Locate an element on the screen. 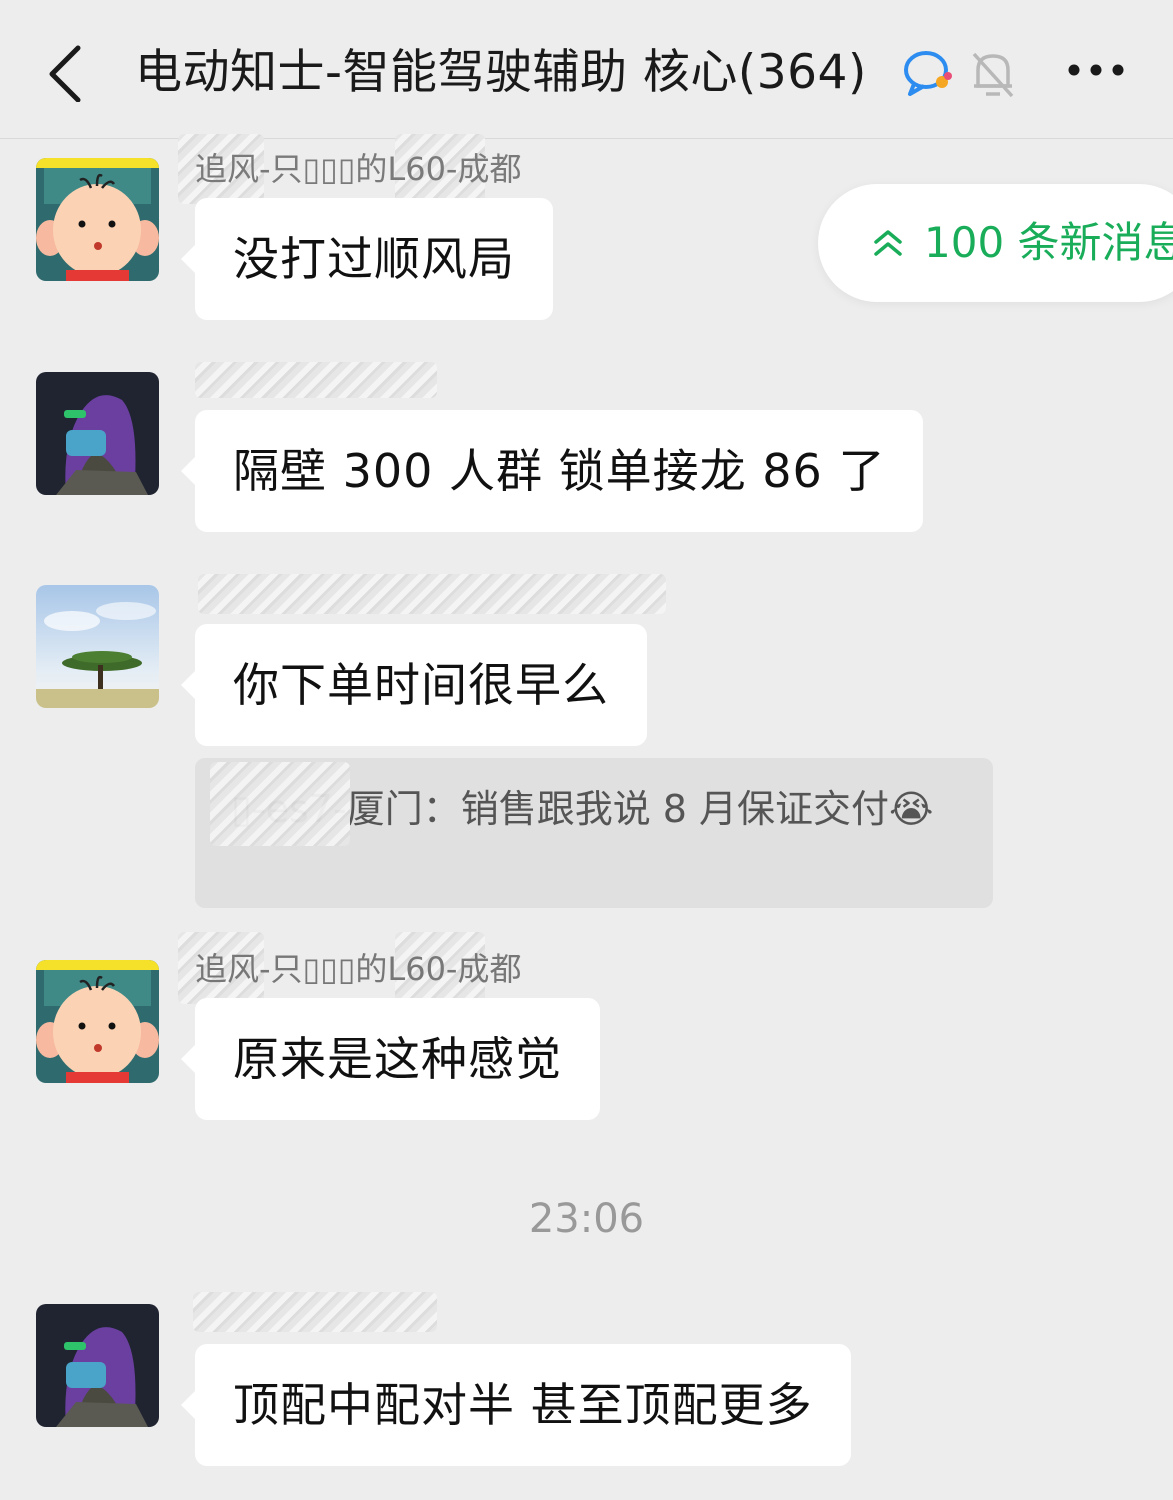 This screenshot has height=1500, width=1173. more-dots-icon is located at coordinates (1096, 70).